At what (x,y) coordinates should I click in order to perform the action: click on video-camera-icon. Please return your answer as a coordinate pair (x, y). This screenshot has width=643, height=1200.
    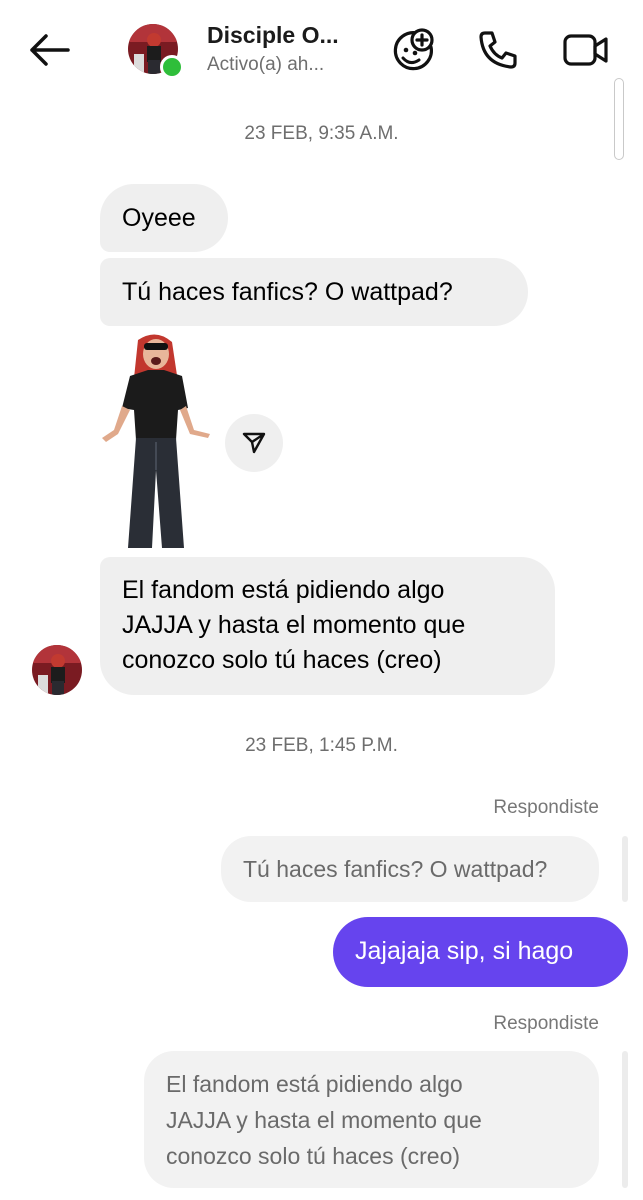
    Looking at the image, I should click on (585, 50).